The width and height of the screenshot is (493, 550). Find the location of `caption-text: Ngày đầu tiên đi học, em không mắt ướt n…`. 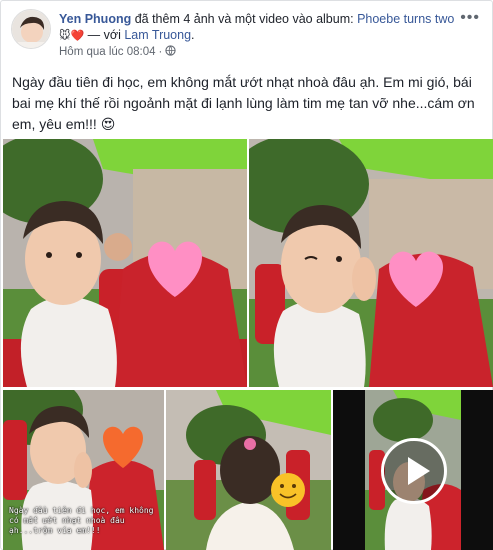

caption-text: Ngày đầu tiên đi học, em không mắt ướt n… is located at coordinates (243, 103).